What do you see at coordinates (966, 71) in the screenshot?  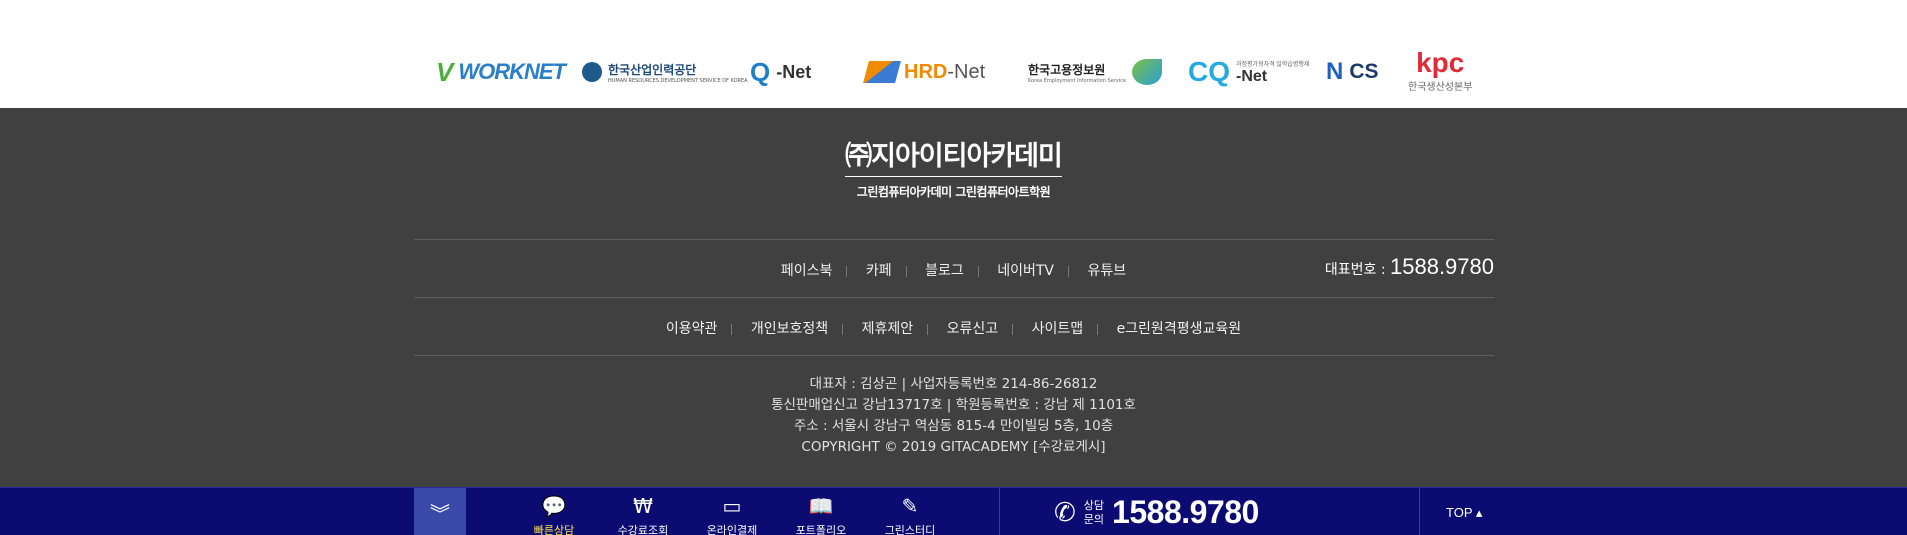 I see `hrdnet-logo-text-b: -Net` at bounding box center [966, 71].